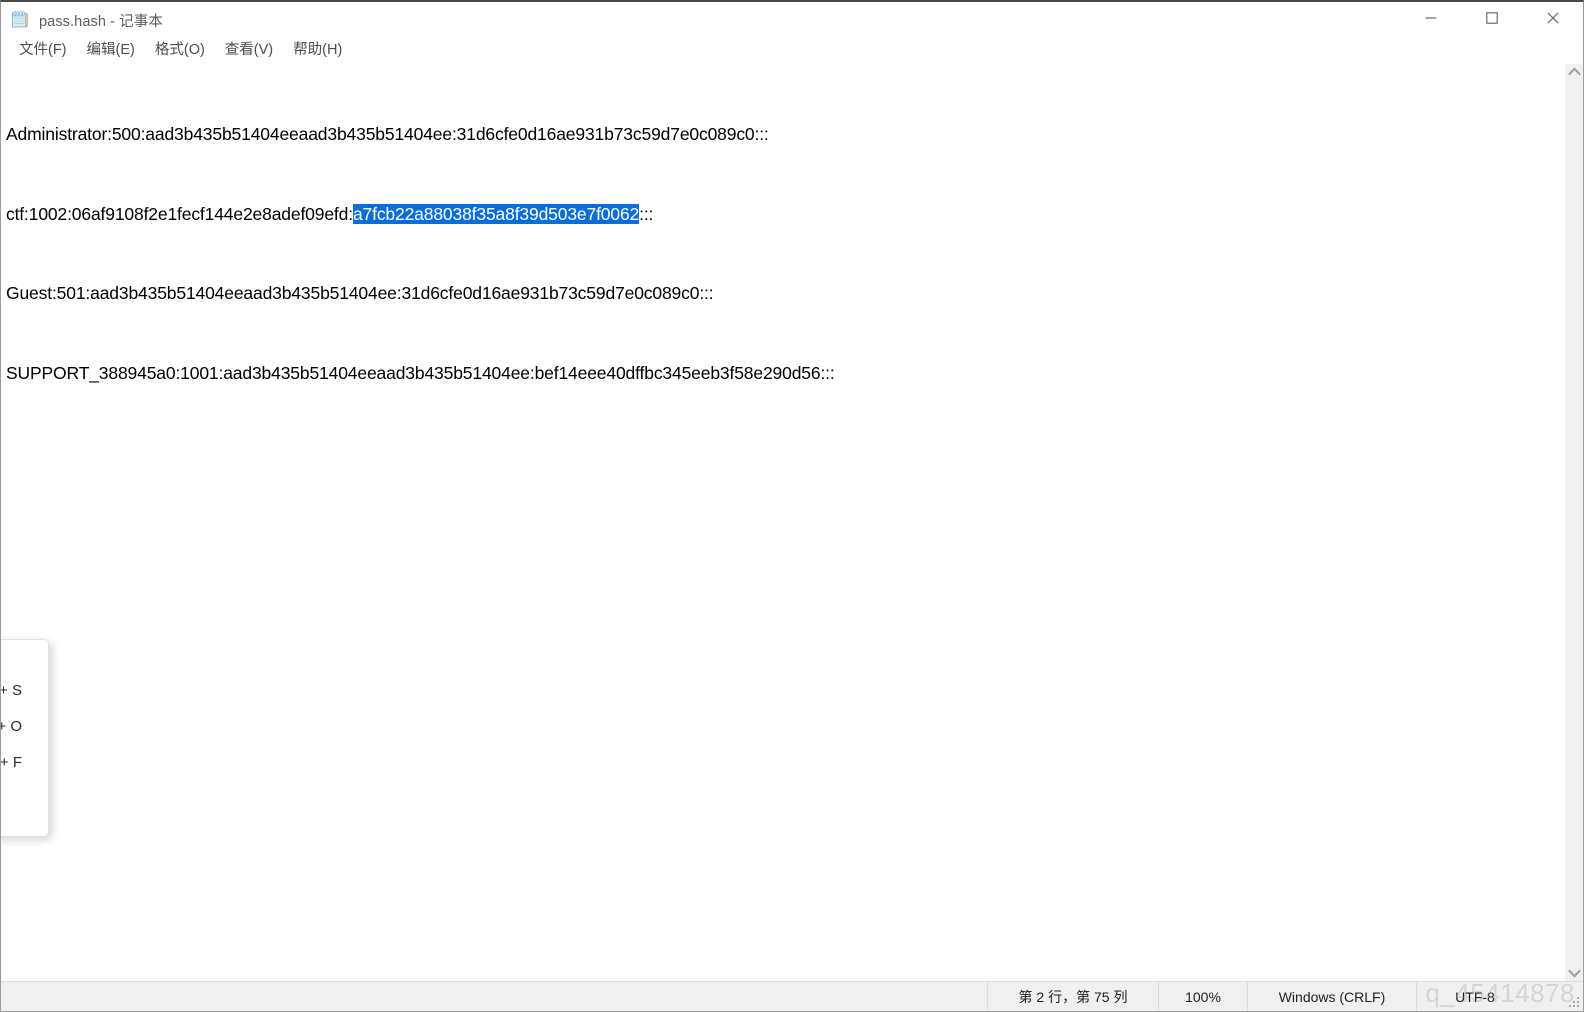 The height and width of the screenshot is (1012, 1584). What do you see at coordinates (180, 51) in the screenshot?
I see `menu-item-format: 格式(O)` at bounding box center [180, 51].